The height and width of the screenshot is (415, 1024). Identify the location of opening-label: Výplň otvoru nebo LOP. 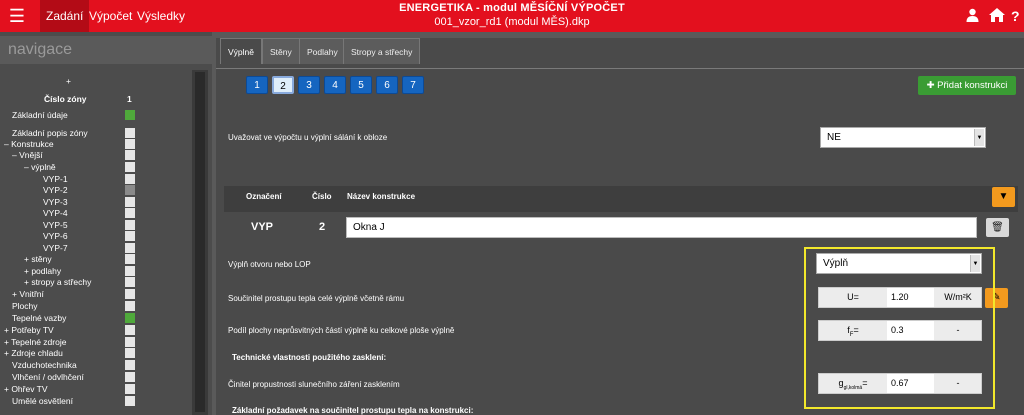
(269, 264).